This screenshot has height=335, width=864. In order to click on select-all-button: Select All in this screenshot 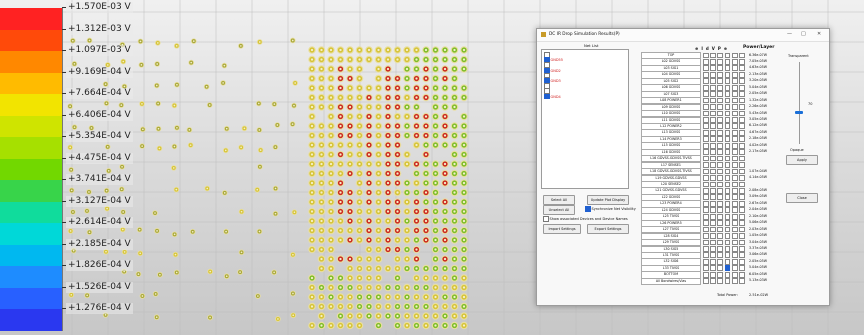, I will do `click(559, 200)`.